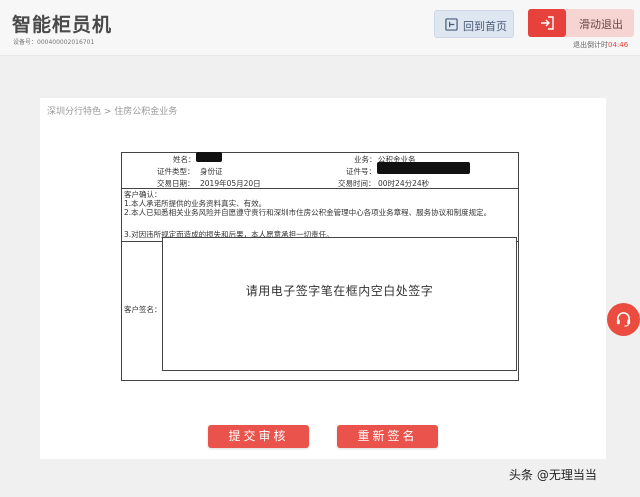 The width and height of the screenshot is (640, 497). I want to click on countdown-value: 04:46, so click(618, 45).